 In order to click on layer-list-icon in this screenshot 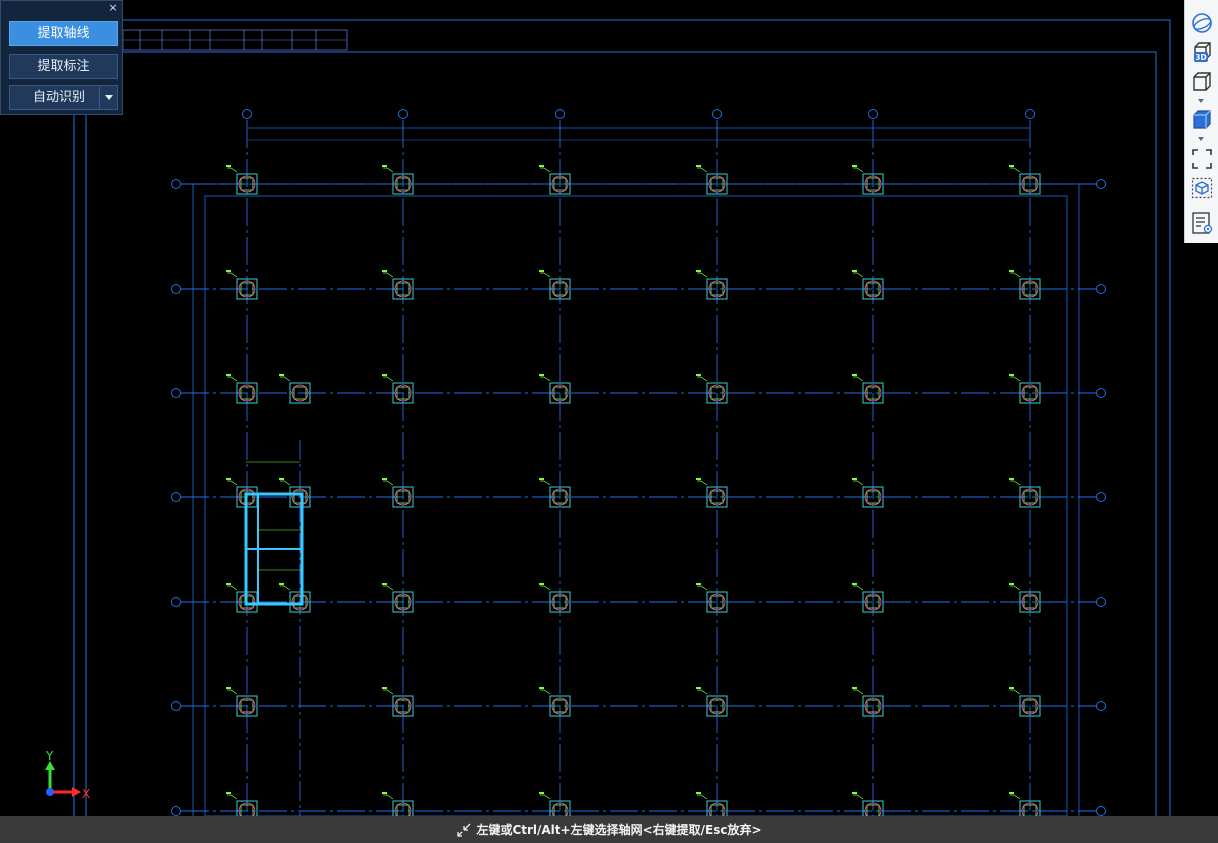, I will do `click(1202, 223)`.